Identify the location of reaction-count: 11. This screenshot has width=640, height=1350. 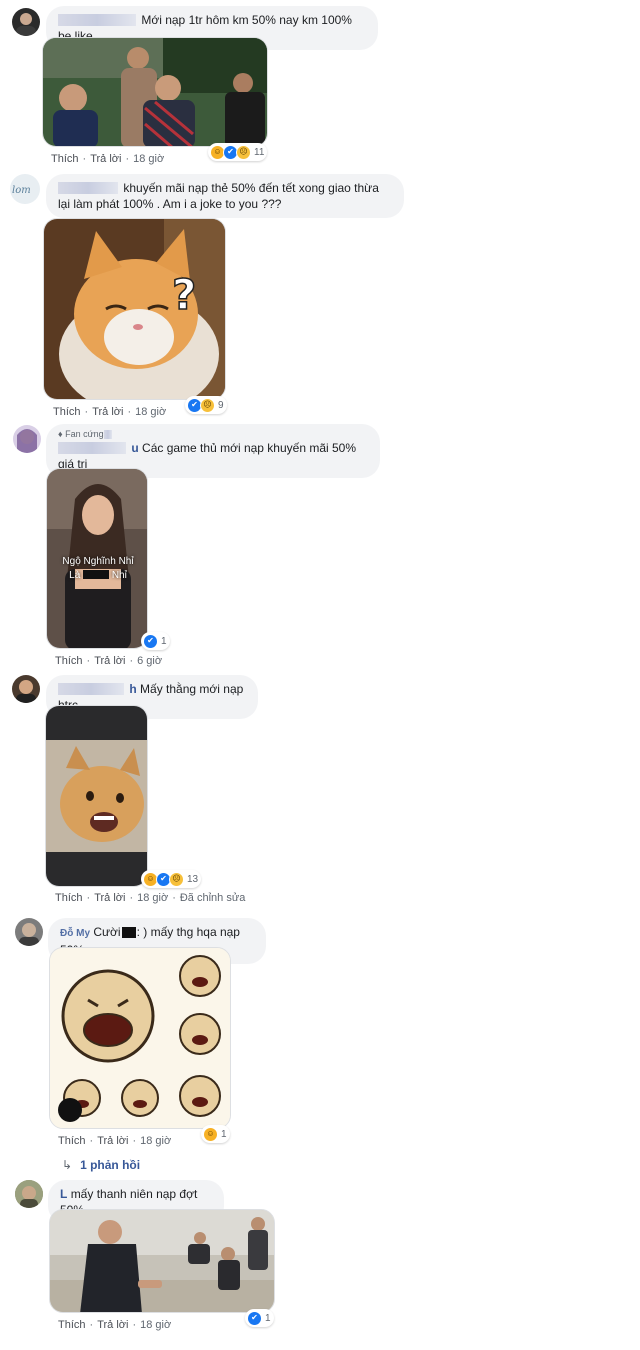
(259, 152).